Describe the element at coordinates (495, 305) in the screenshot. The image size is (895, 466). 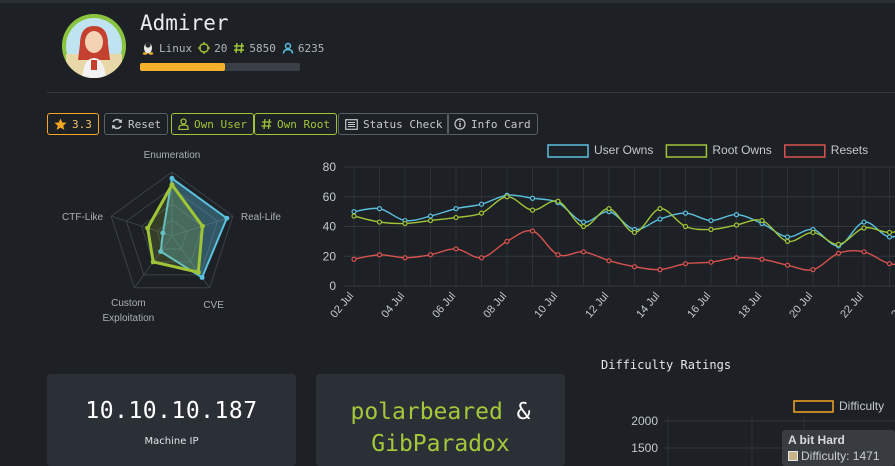
I see `x-tick-label: 08 Jul` at that location.